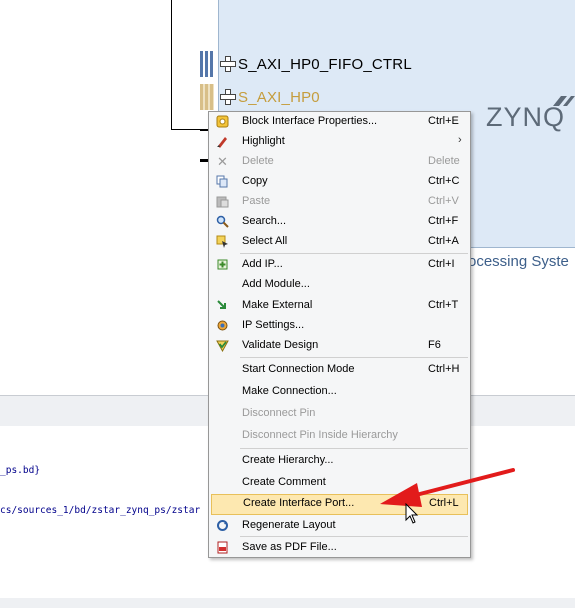 The width and height of the screenshot is (575, 608). What do you see at coordinates (444, 181) in the screenshot?
I see `menu-item-shortcut: Ctrl+C` at bounding box center [444, 181].